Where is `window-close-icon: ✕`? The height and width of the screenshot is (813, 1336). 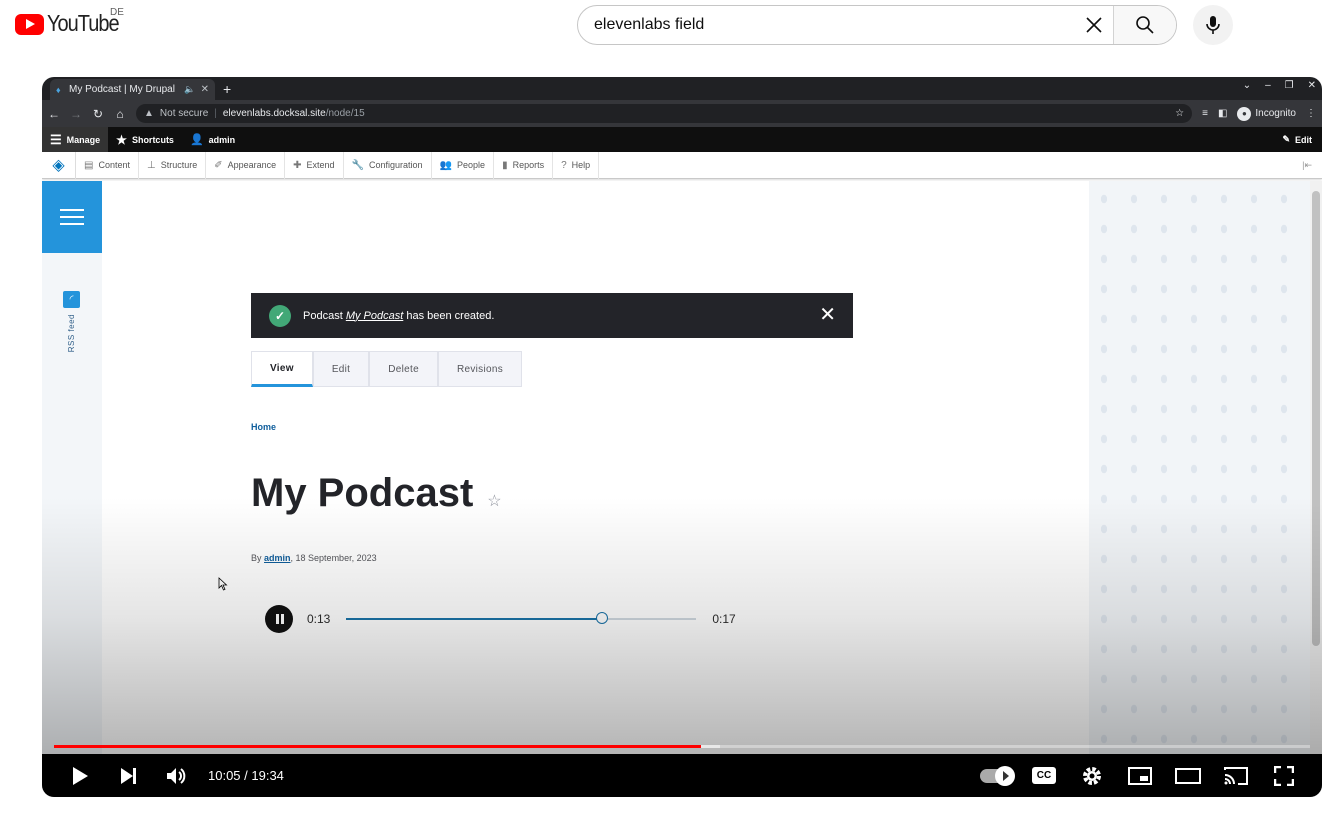
window-close-icon: ✕ is located at coordinates (1312, 85).